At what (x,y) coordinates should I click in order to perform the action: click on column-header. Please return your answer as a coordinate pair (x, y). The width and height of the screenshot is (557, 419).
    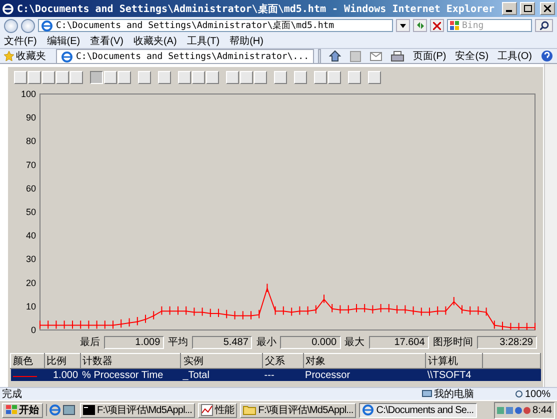
    Looking at the image, I should click on (511, 361).